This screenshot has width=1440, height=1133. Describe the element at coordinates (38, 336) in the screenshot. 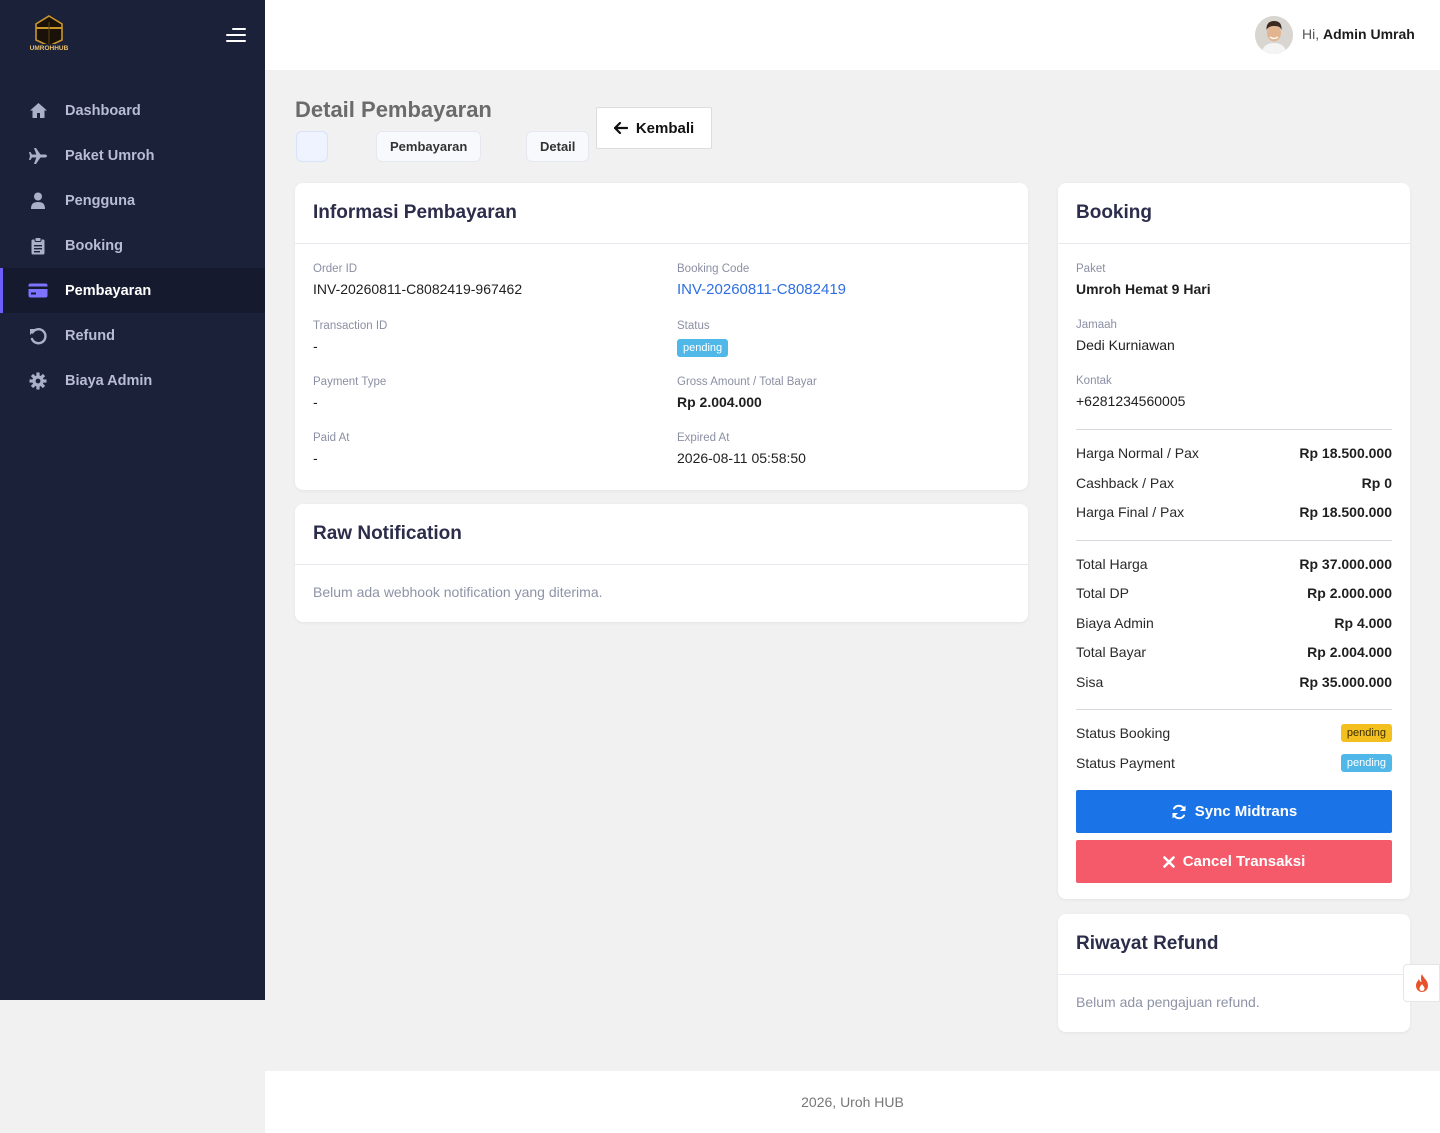

I see `undo-icon` at that location.